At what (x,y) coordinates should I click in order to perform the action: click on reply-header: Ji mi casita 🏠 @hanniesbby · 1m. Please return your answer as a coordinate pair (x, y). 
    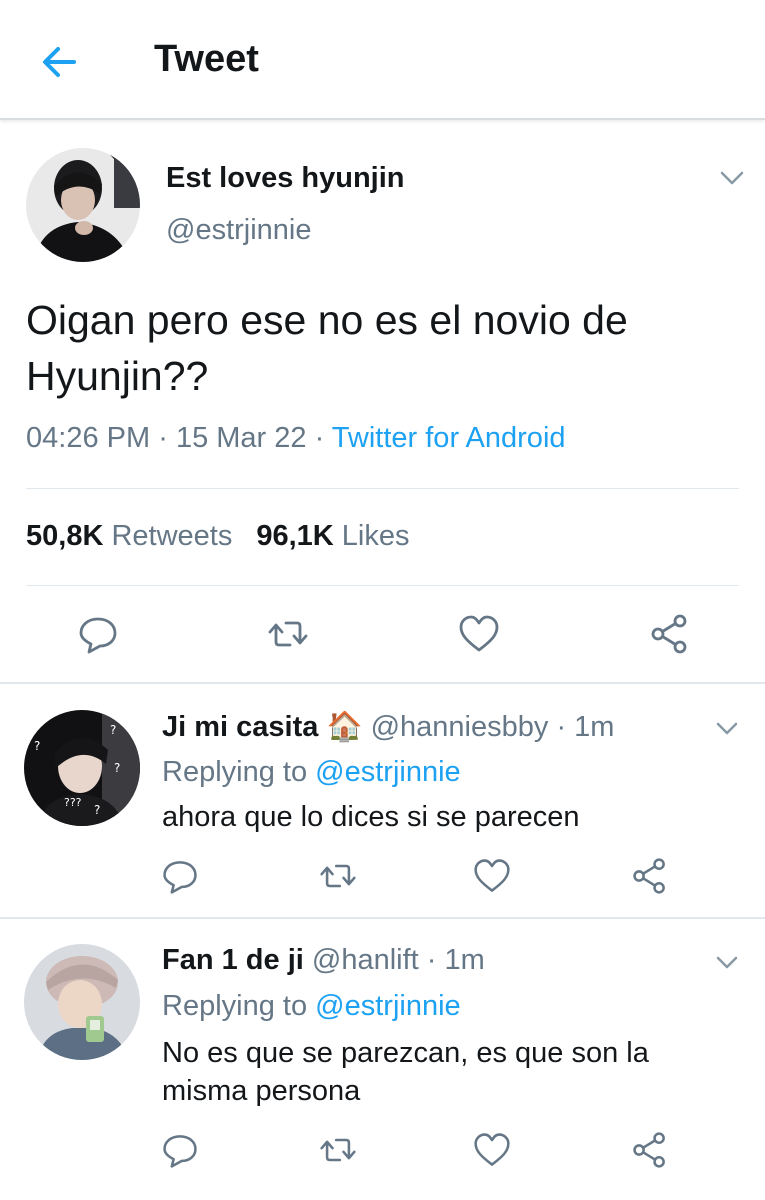
    Looking at the image, I should click on (388, 727).